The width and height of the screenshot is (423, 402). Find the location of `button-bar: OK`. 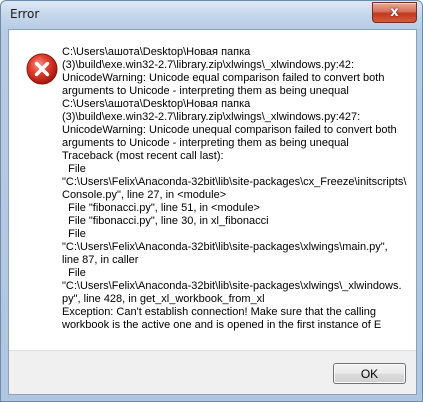

button-bar: OK is located at coordinates (212, 372).